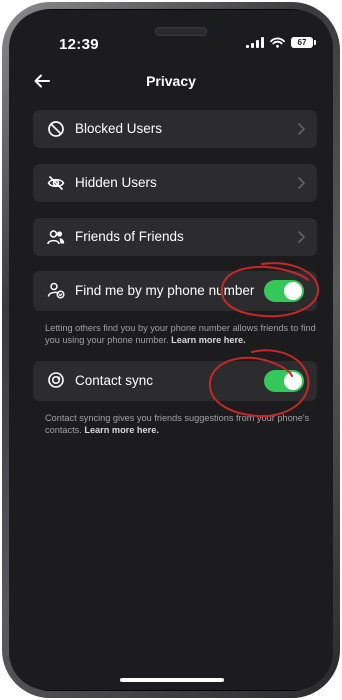 The width and height of the screenshot is (342, 700). I want to click on status-icons: 67, so click(281, 42).